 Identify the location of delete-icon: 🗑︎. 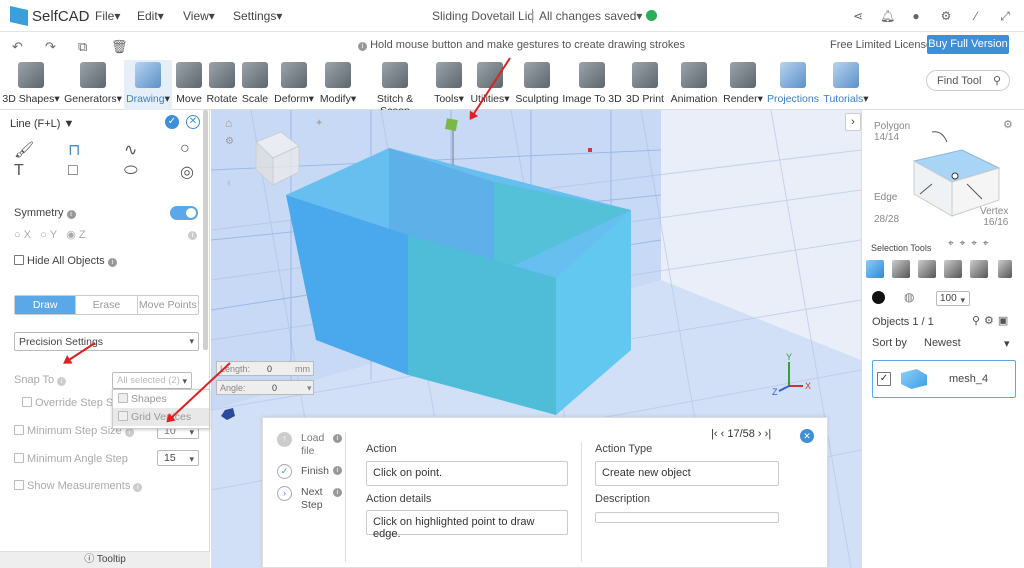
(119, 47).